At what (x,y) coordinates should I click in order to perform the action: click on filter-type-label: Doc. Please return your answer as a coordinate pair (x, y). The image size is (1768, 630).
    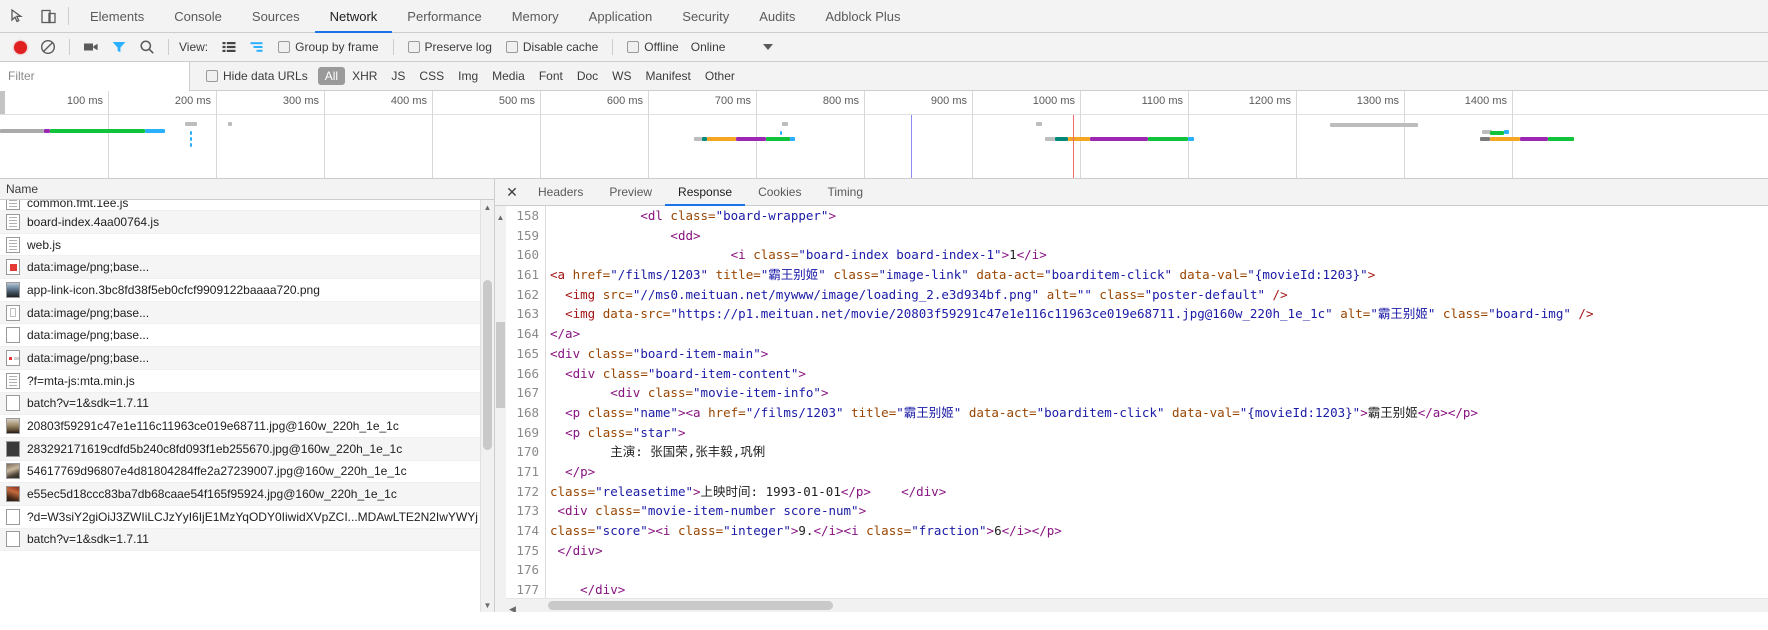
    Looking at the image, I should click on (587, 76).